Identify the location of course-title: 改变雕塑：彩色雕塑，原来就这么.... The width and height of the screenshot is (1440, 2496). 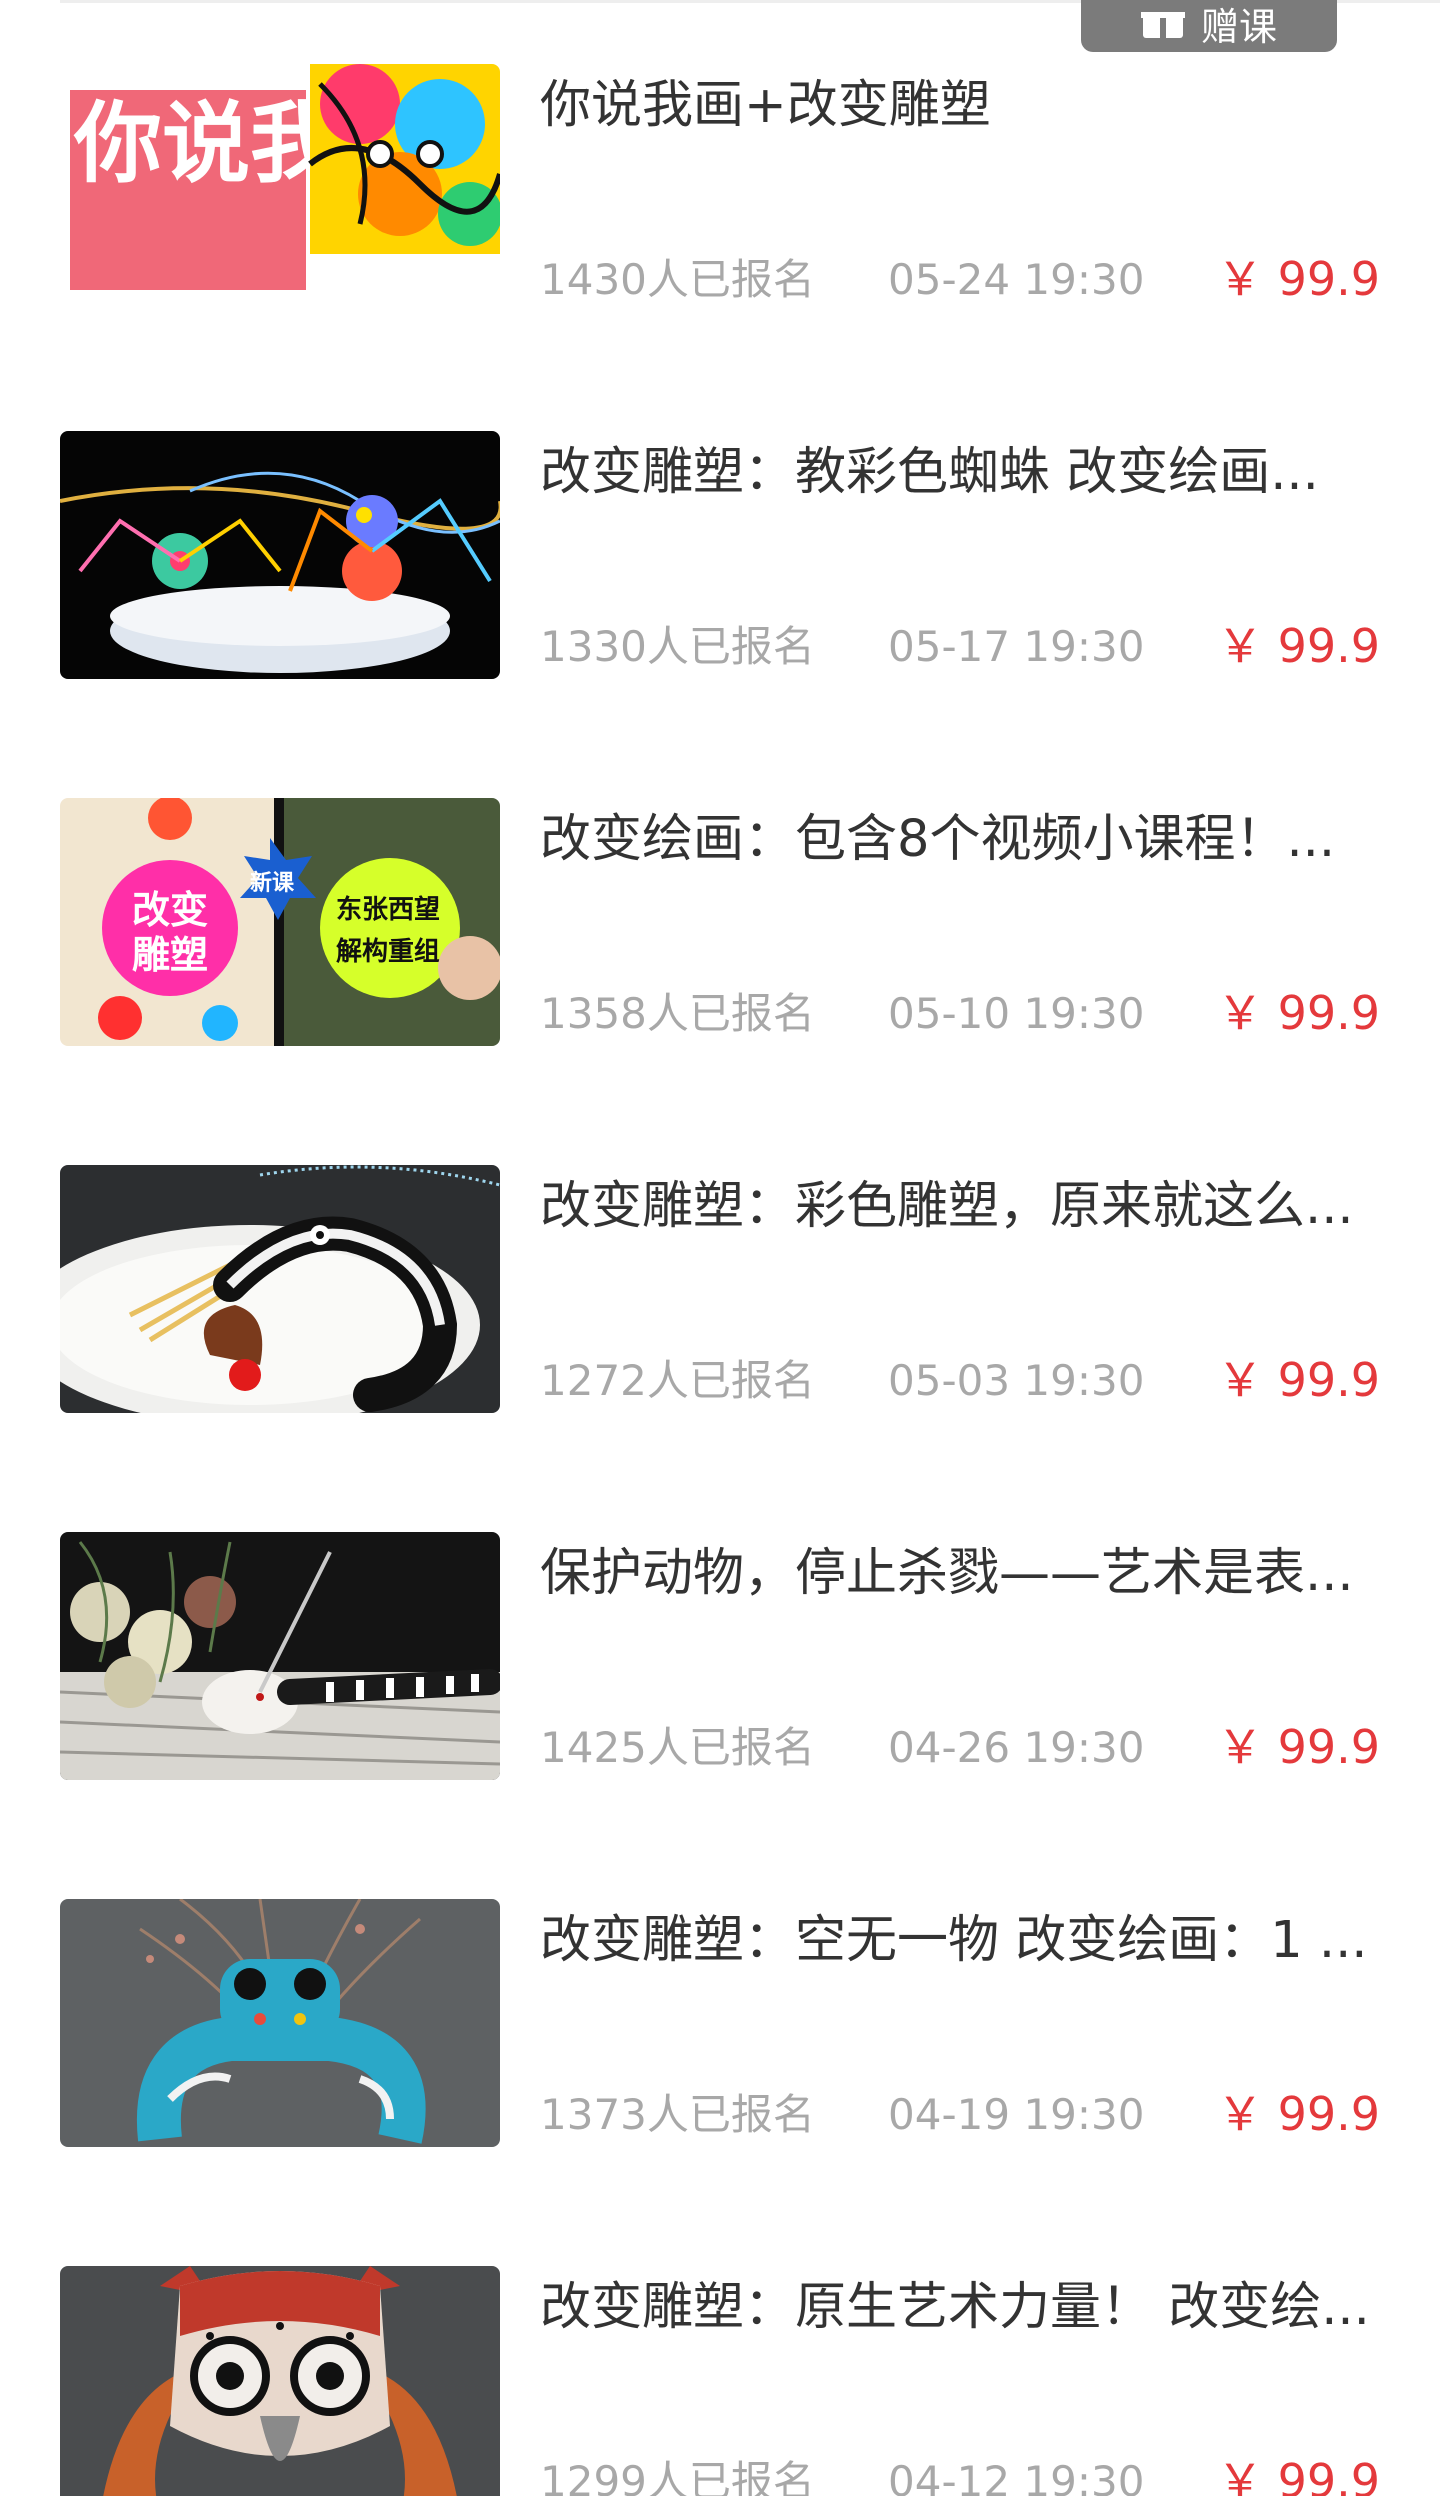
(960, 1207).